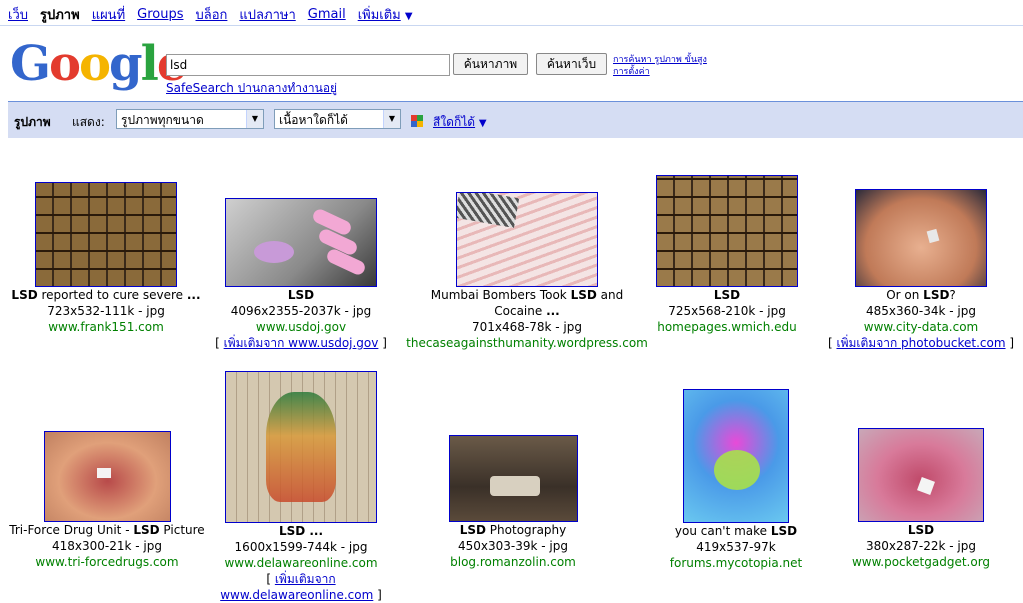  What do you see at coordinates (32, 122) in the screenshot?
I see `section-title: รูปภาพ` at bounding box center [32, 122].